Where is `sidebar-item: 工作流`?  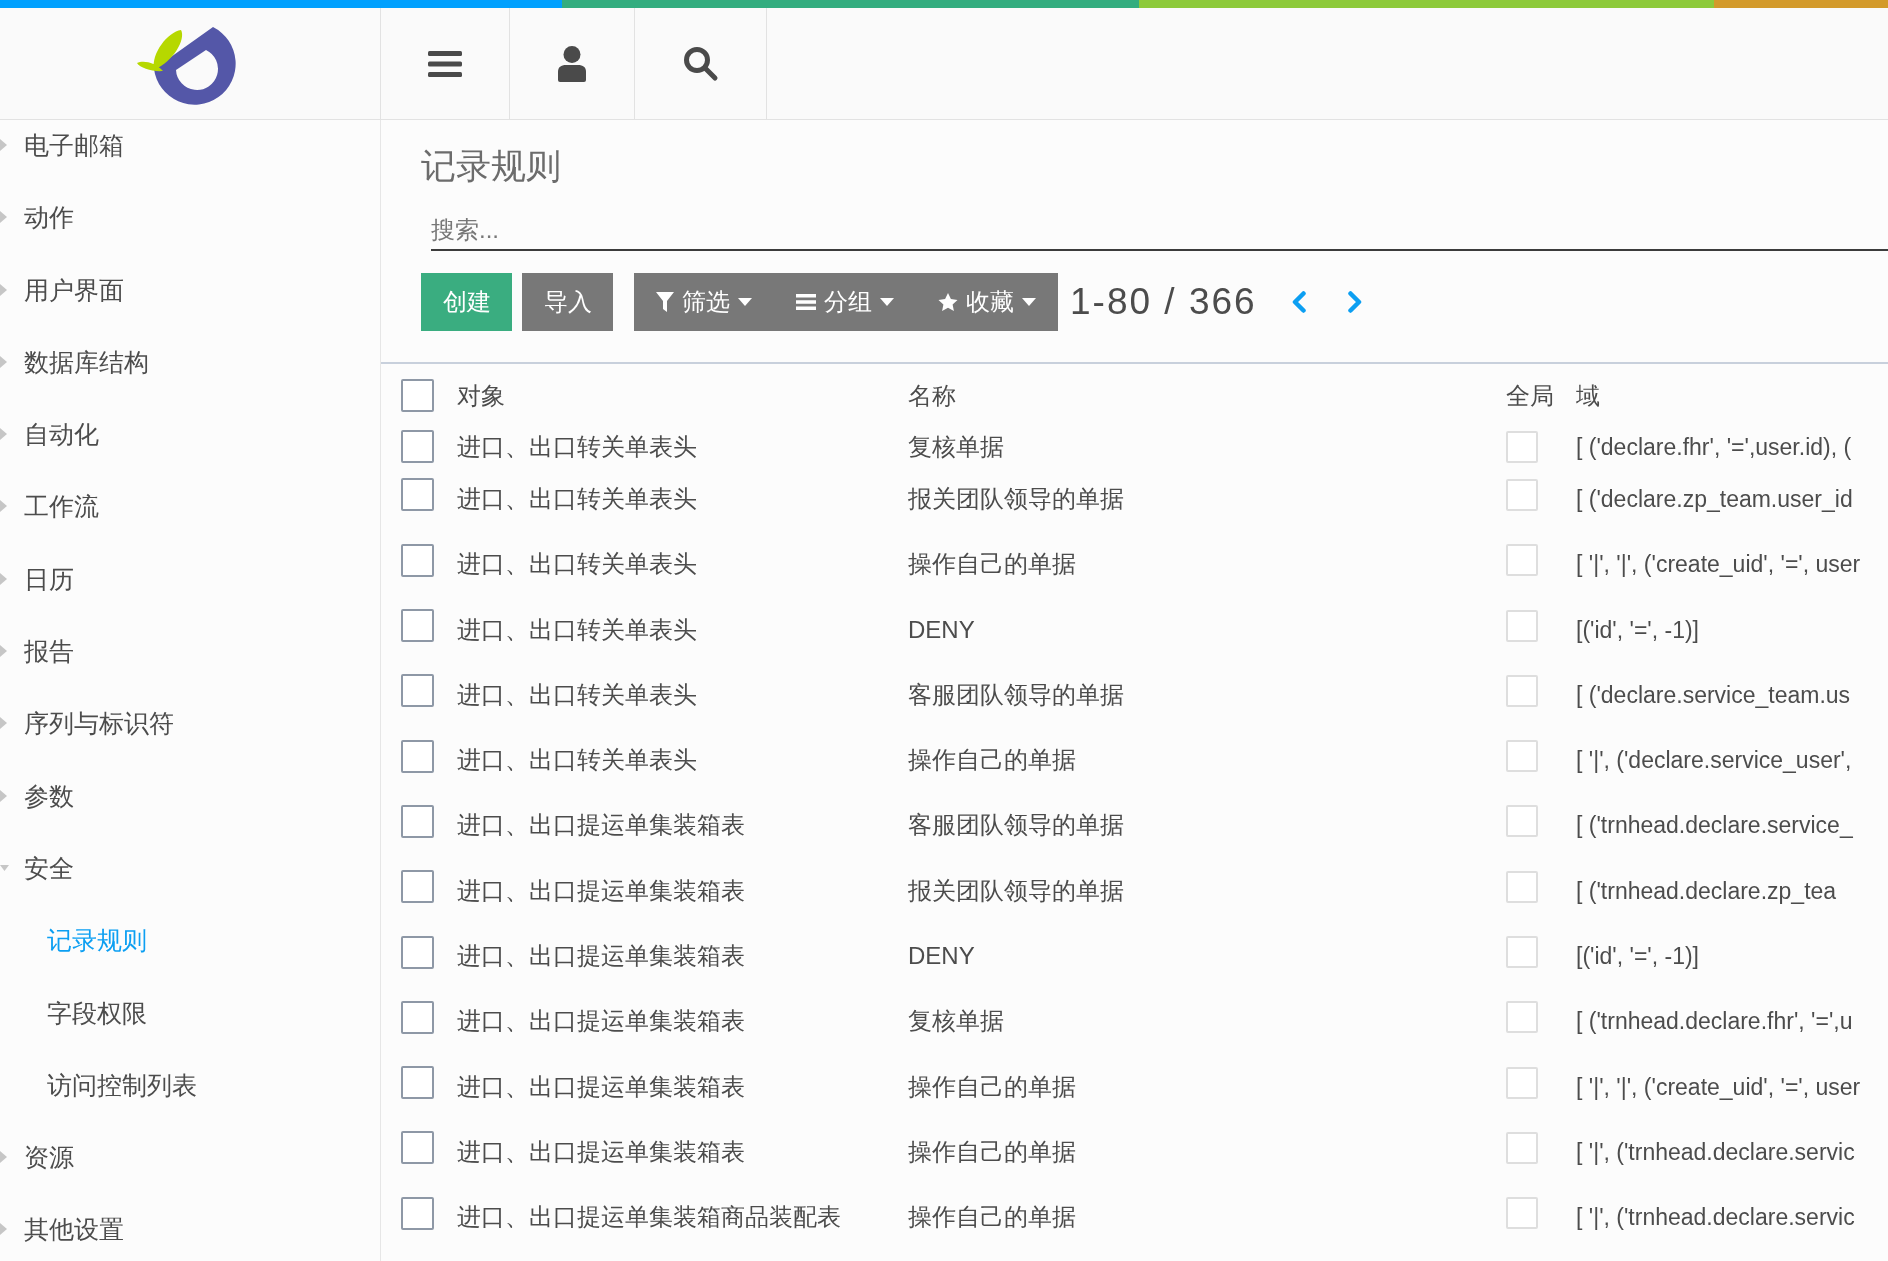 sidebar-item: 工作流 is located at coordinates (190, 517).